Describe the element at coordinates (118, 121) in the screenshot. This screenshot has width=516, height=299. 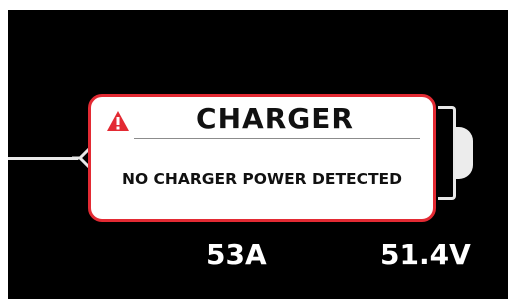
I see `warning-triangle-icon` at that location.